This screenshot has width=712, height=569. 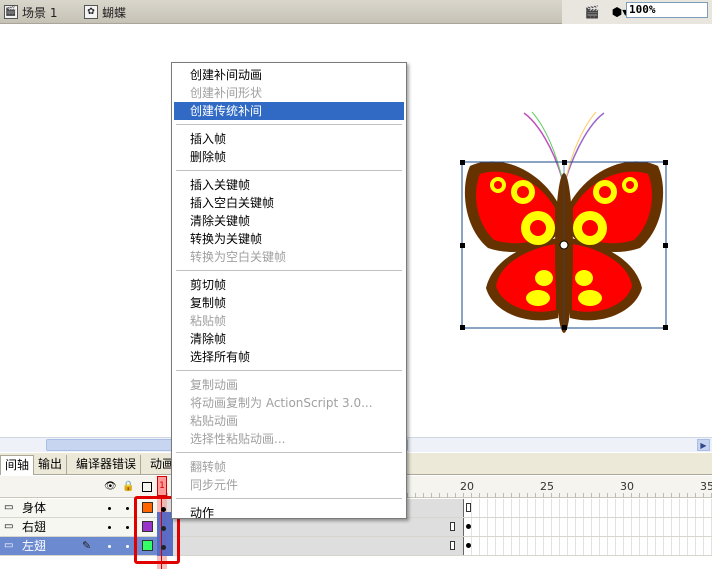 I want to click on menu-item: 剪切帧, so click(x=289, y=285).